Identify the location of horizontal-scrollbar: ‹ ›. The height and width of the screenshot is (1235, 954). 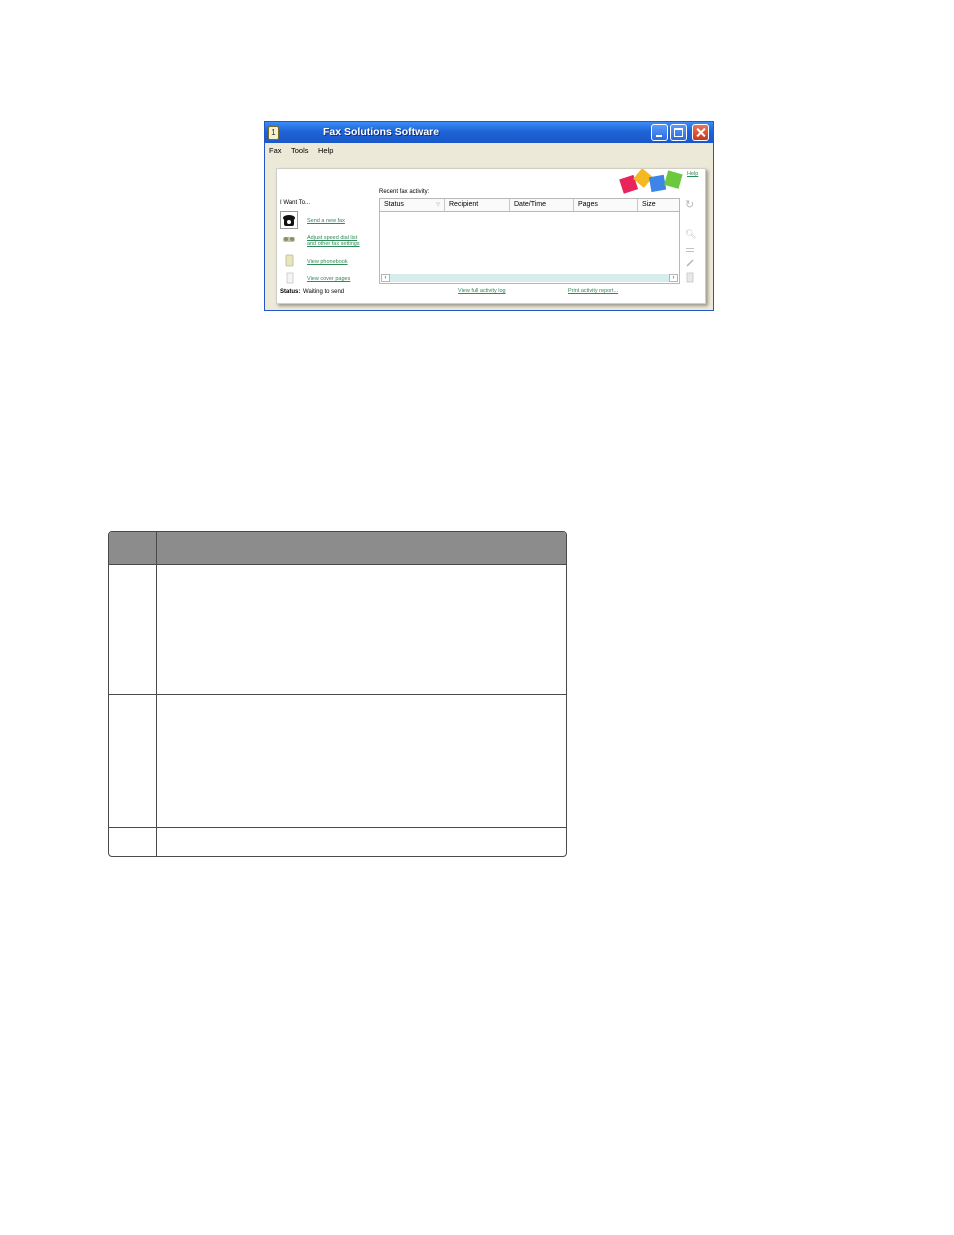
(529, 278).